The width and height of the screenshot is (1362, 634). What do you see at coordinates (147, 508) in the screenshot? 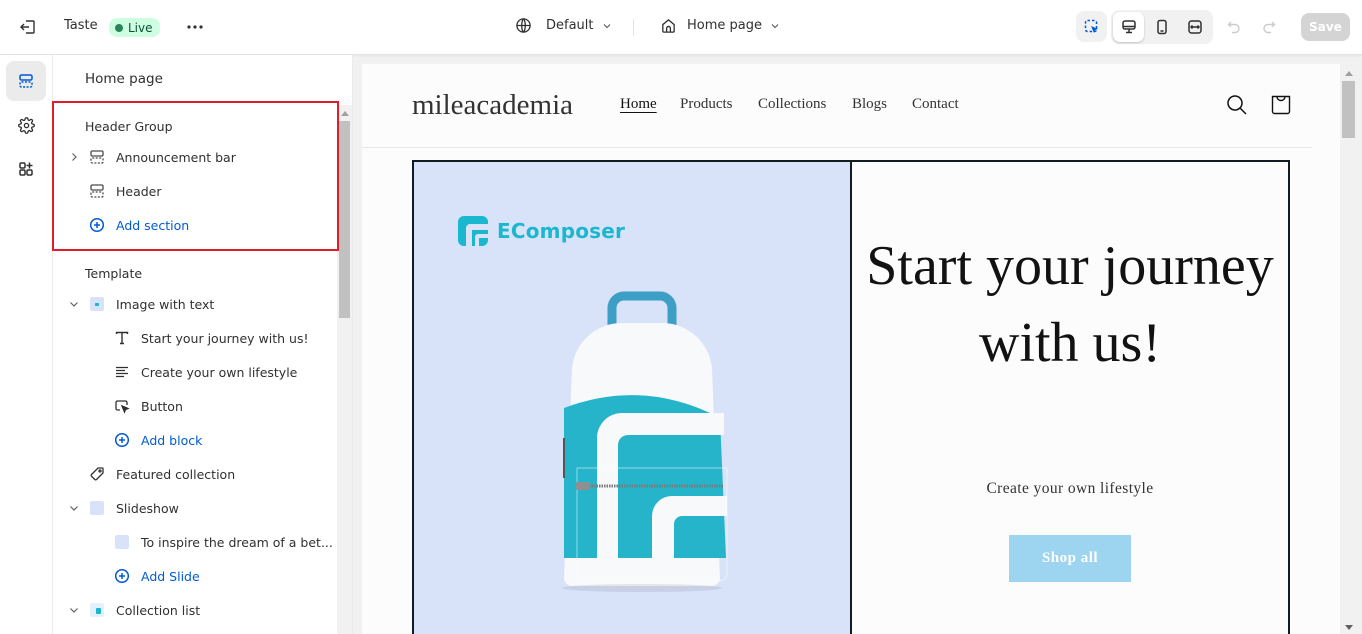
I see `section-label: Slideshow` at bounding box center [147, 508].